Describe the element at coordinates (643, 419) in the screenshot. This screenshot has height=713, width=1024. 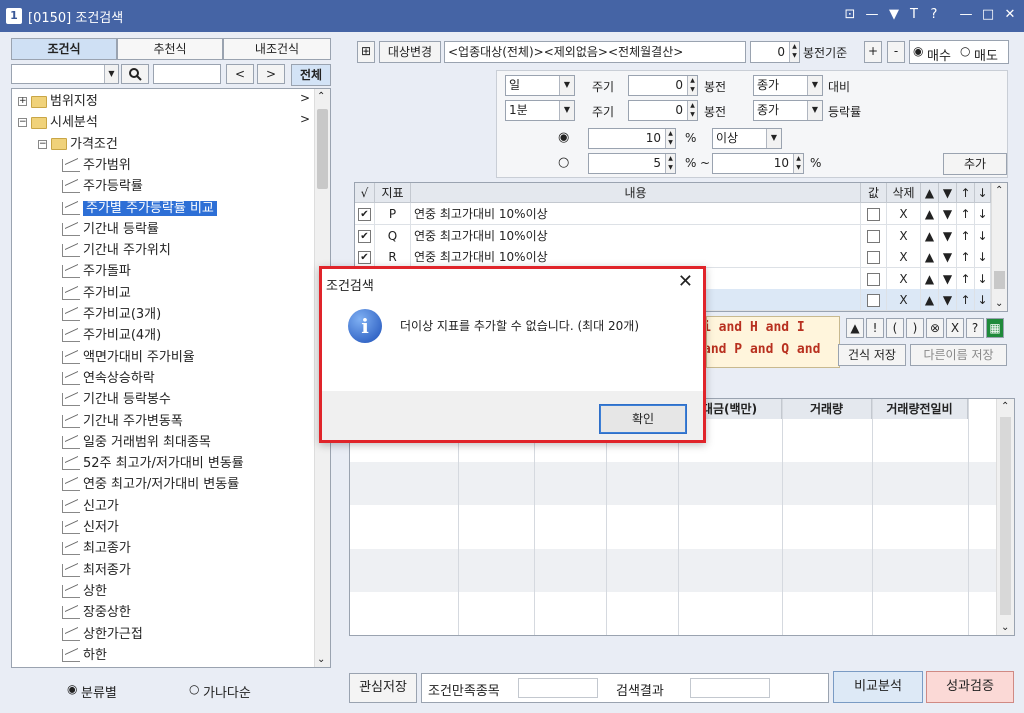
I see `ok-button: 확인` at that location.